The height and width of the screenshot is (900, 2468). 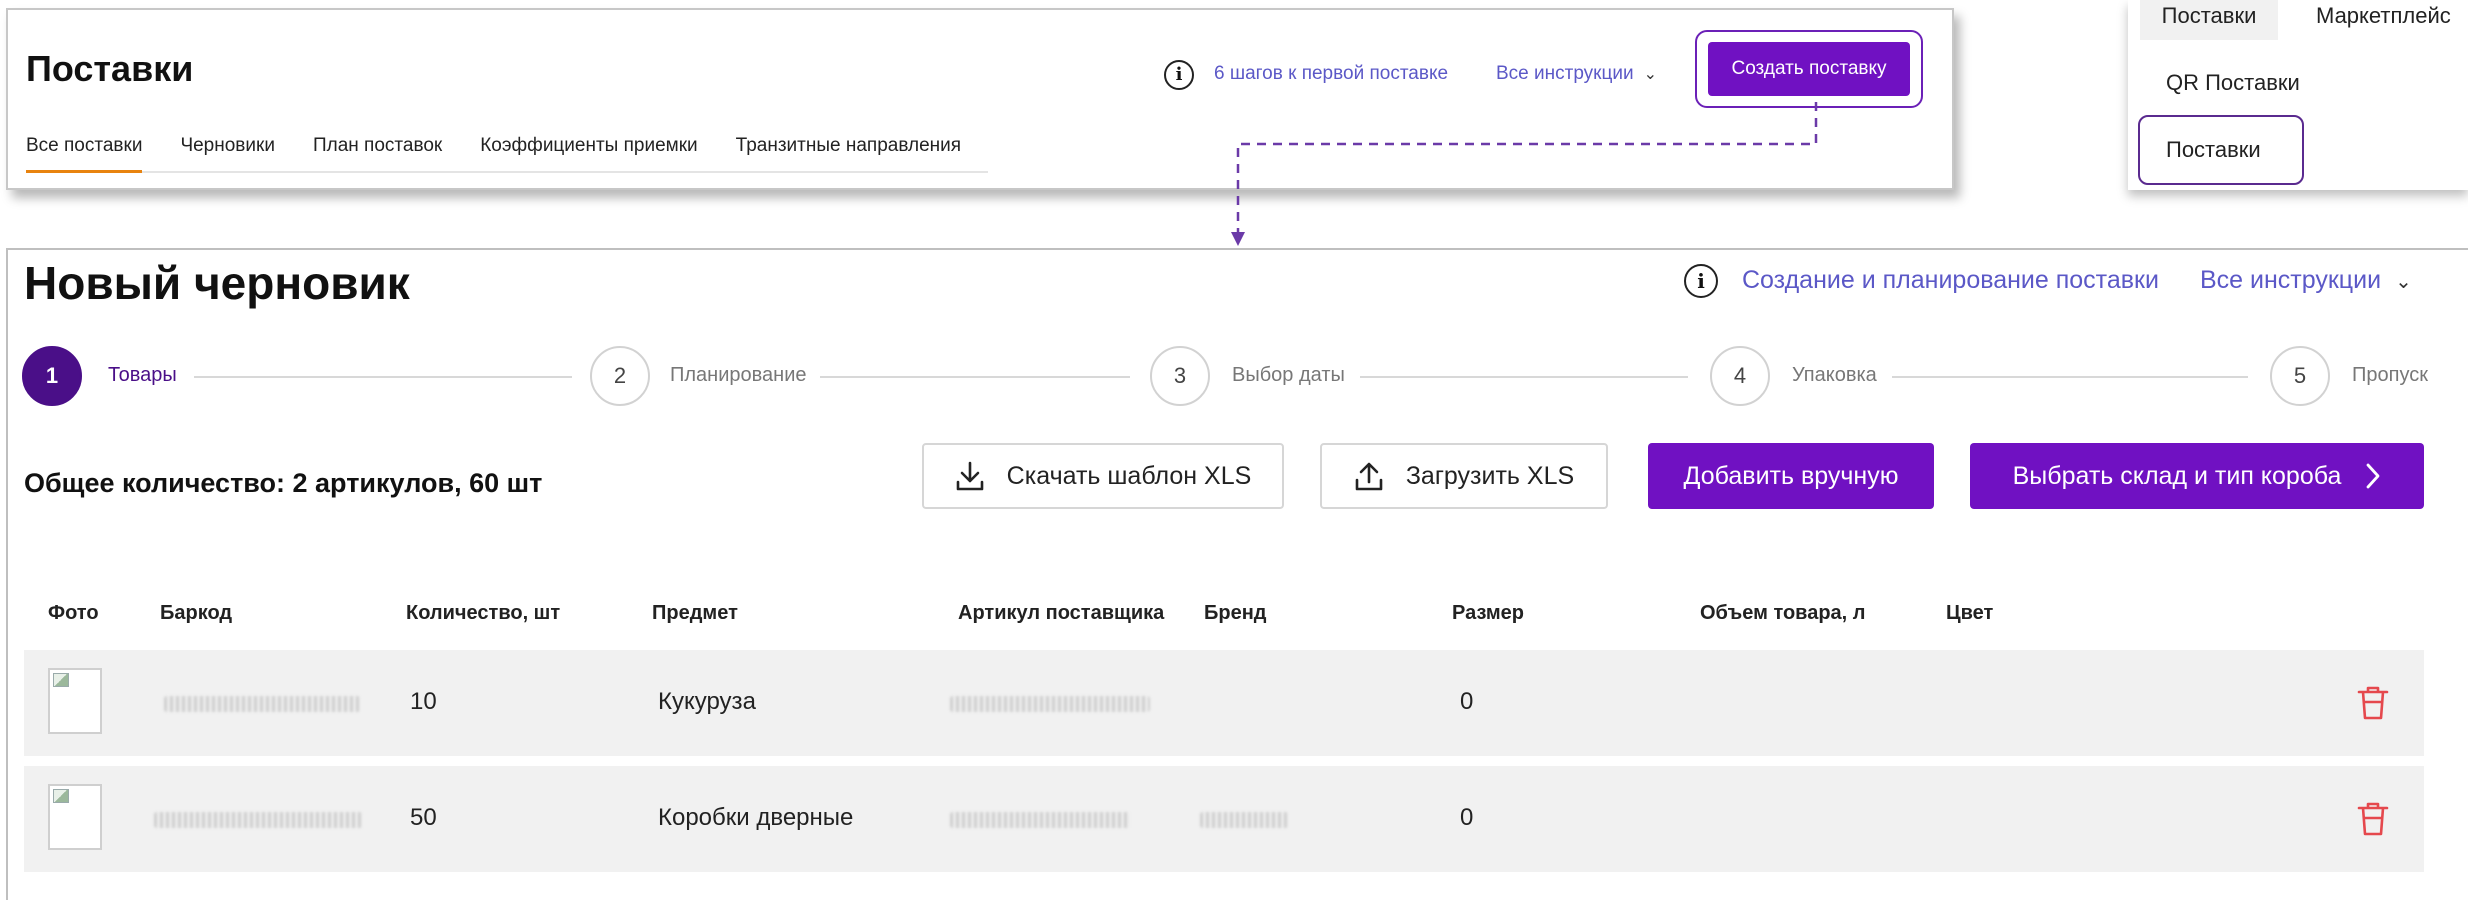 What do you see at coordinates (1288, 375) in the screenshot?
I see `step-3-label: Выбор даты` at bounding box center [1288, 375].